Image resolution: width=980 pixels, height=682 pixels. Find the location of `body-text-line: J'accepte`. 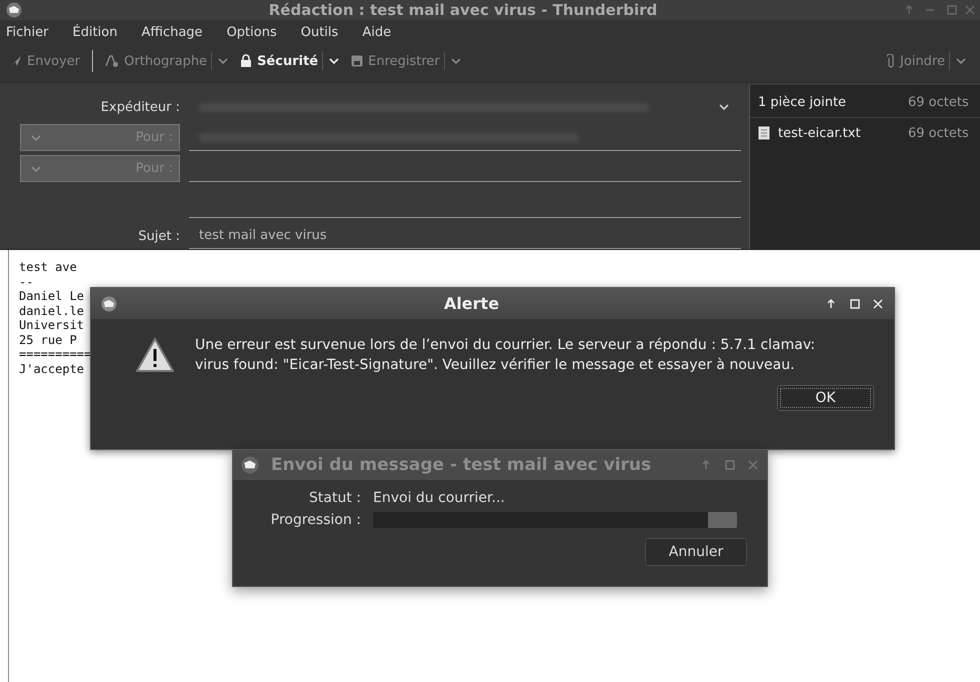

body-text-line: J'accepte is located at coordinates (51, 369).